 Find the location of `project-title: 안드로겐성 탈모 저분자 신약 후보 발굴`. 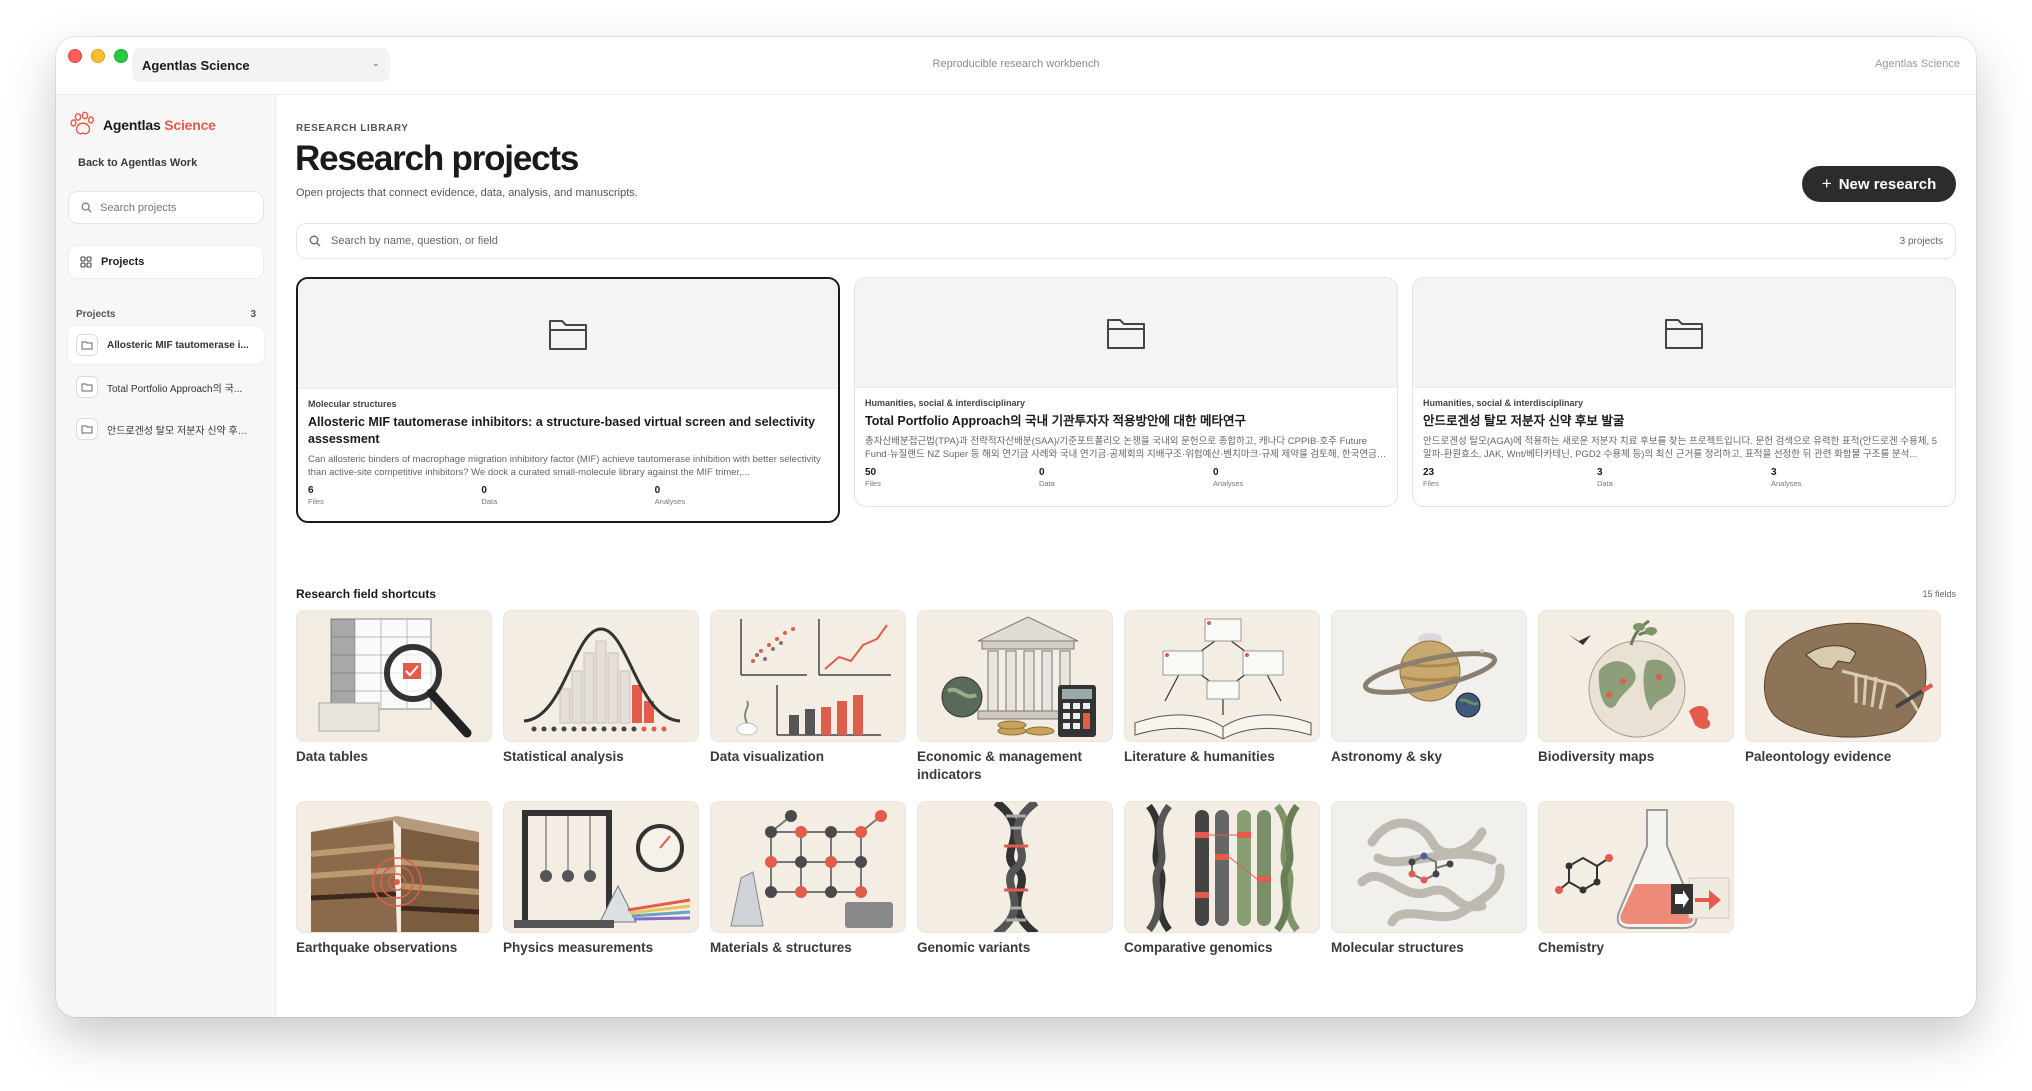

project-title: 안드로겐성 탈모 저분자 신약 후보 발굴 is located at coordinates (1524, 421).